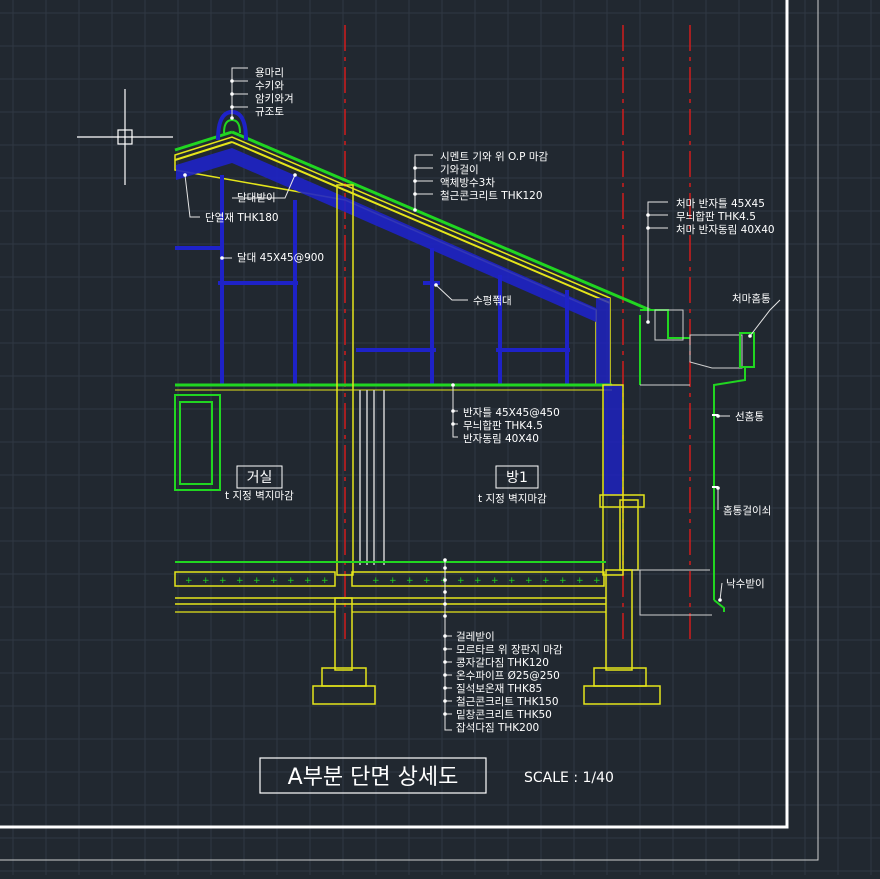  Describe the element at coordinates (467, 183) in the screenshot. I see `label-roof-3: 액체방수3차` at that location.